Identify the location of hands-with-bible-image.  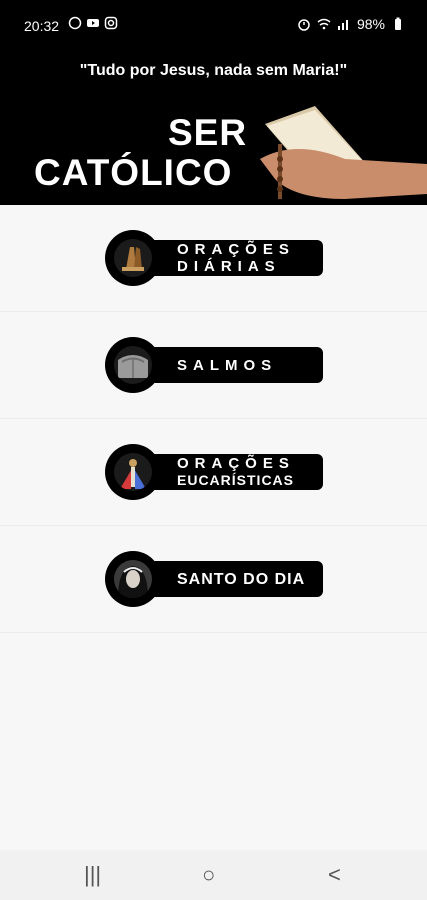
(341, 154).